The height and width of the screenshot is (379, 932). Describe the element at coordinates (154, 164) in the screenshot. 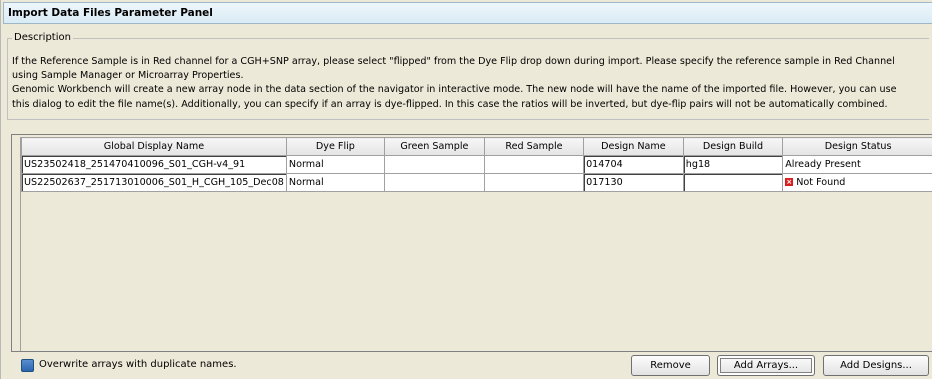

I see `global-display-name-cell: US23502418_251470410096_S01_CGH-v4_91` at that location.